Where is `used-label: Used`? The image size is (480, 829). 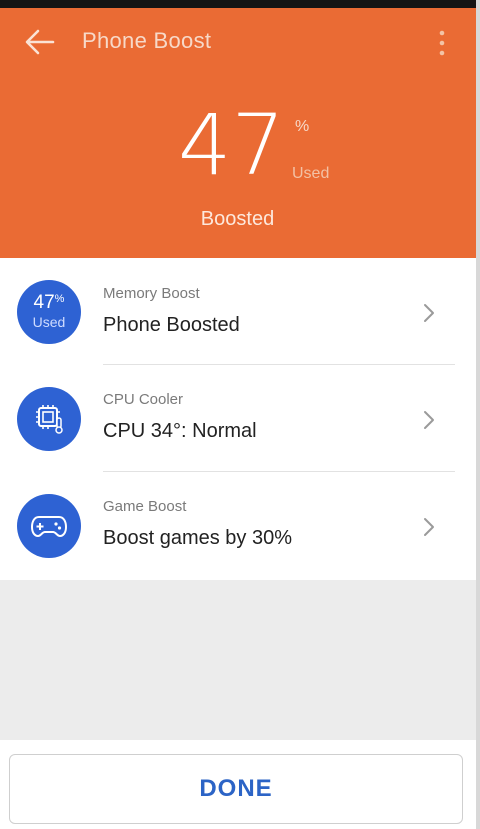 used-label: Used is located at coordinates (311, 173).